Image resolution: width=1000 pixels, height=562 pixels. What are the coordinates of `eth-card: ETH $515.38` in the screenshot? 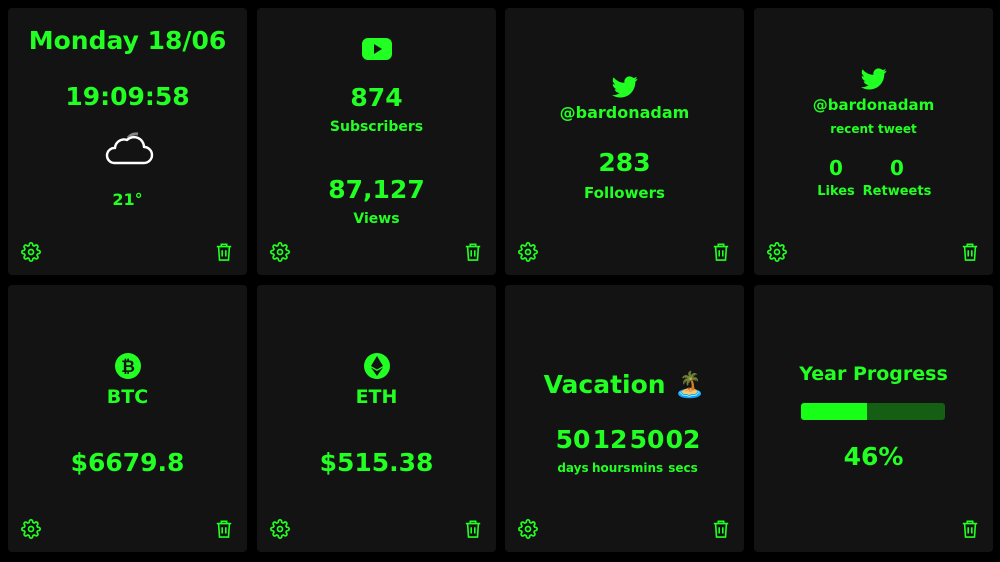 It's located at (376, 418).